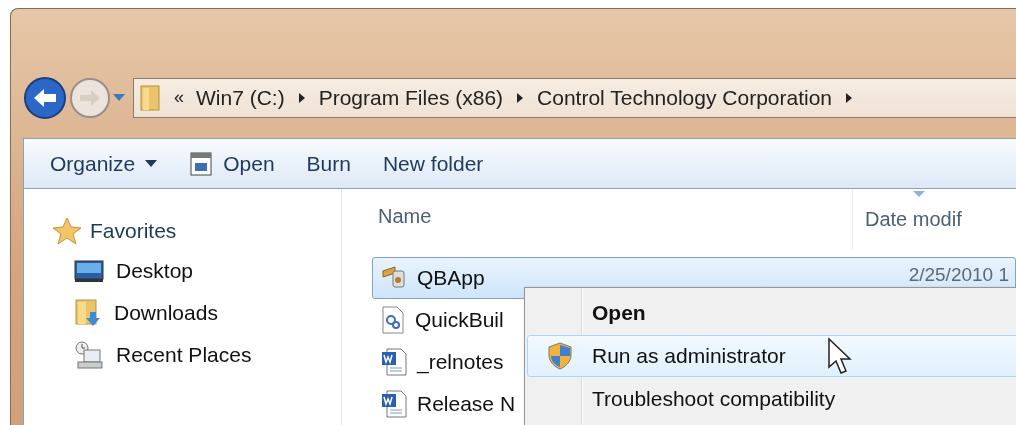 This screenshot has height=425, width=1016. What do you see at coordinates (958, 275) in the screenshot?
I see `date-modified: 2/25/2010 1` at bounding box center [958, 275].